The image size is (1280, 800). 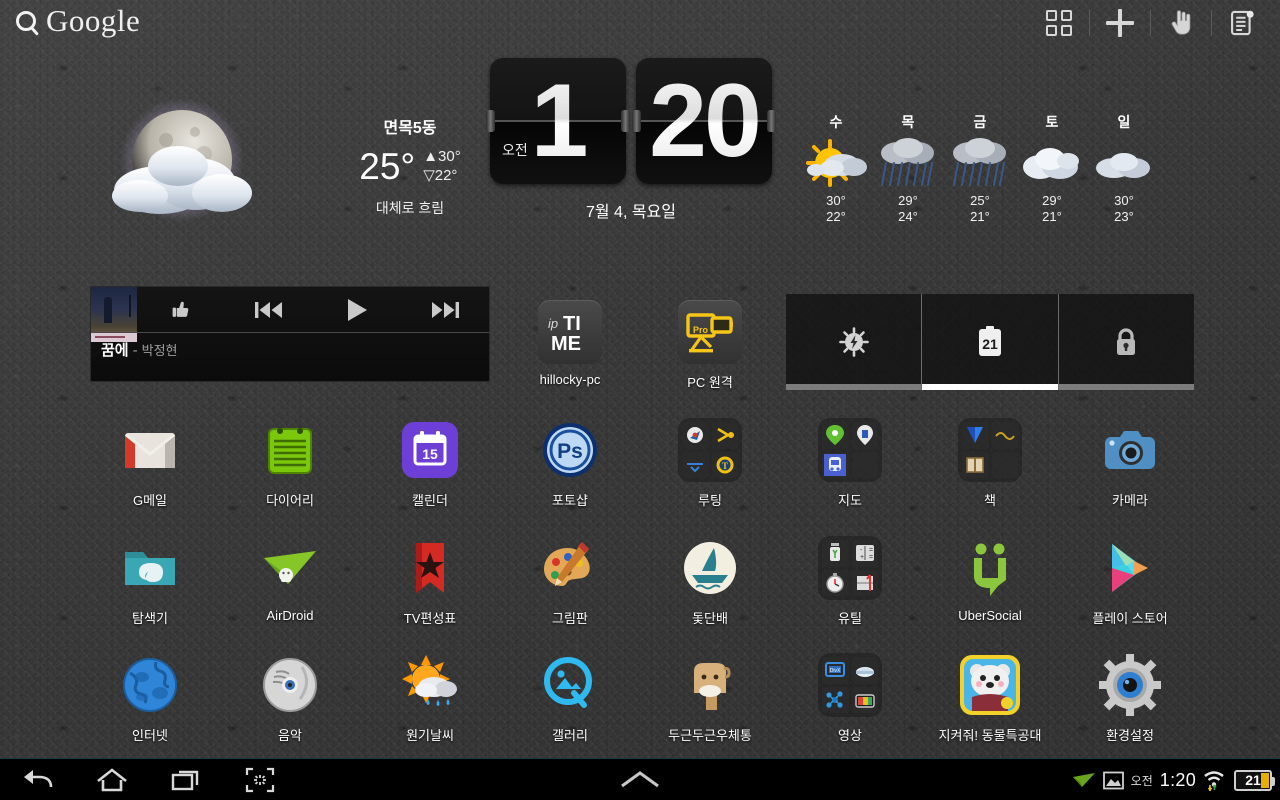 I want to click on app-label: 카메라, so click(x=1130, y=500).